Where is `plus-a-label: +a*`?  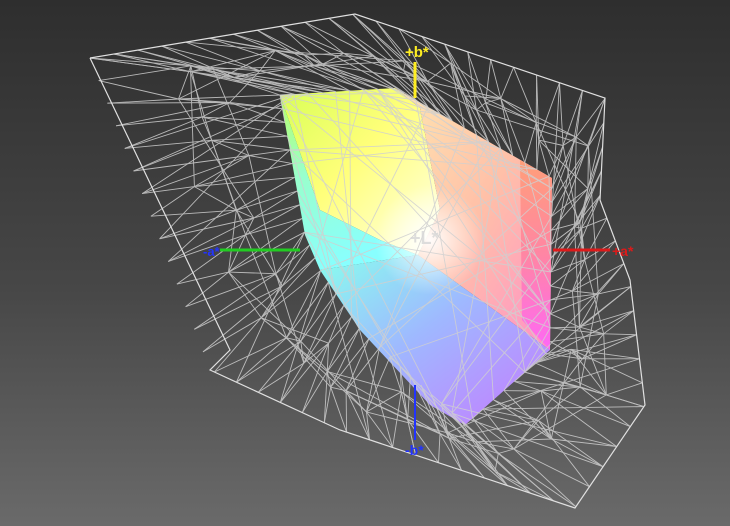
plus-a-label: +a* is located at coordinates (623, 251).